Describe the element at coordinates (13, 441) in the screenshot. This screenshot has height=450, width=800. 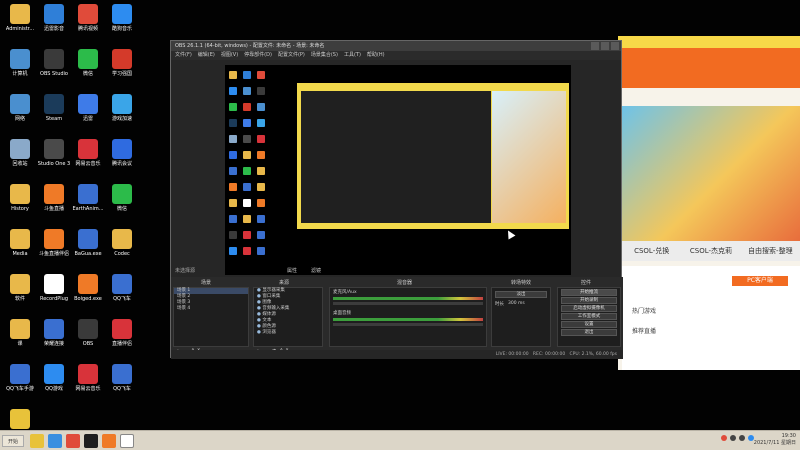
I see `start-button: 开始` at that location.